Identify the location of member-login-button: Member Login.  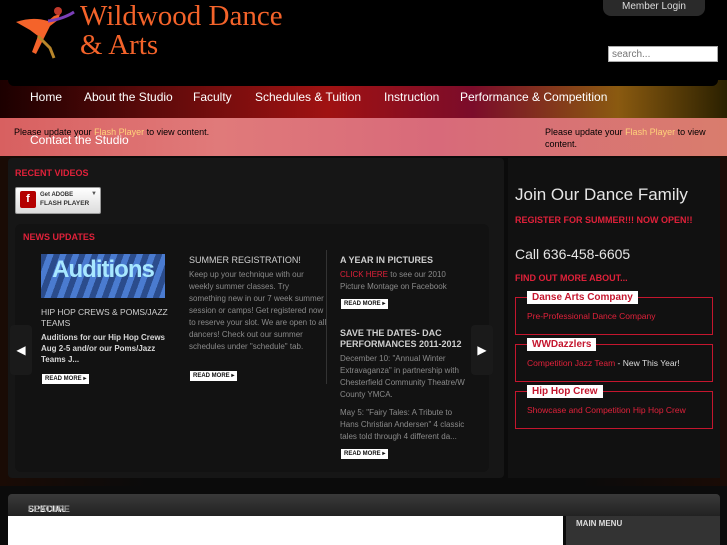
(654, 8).